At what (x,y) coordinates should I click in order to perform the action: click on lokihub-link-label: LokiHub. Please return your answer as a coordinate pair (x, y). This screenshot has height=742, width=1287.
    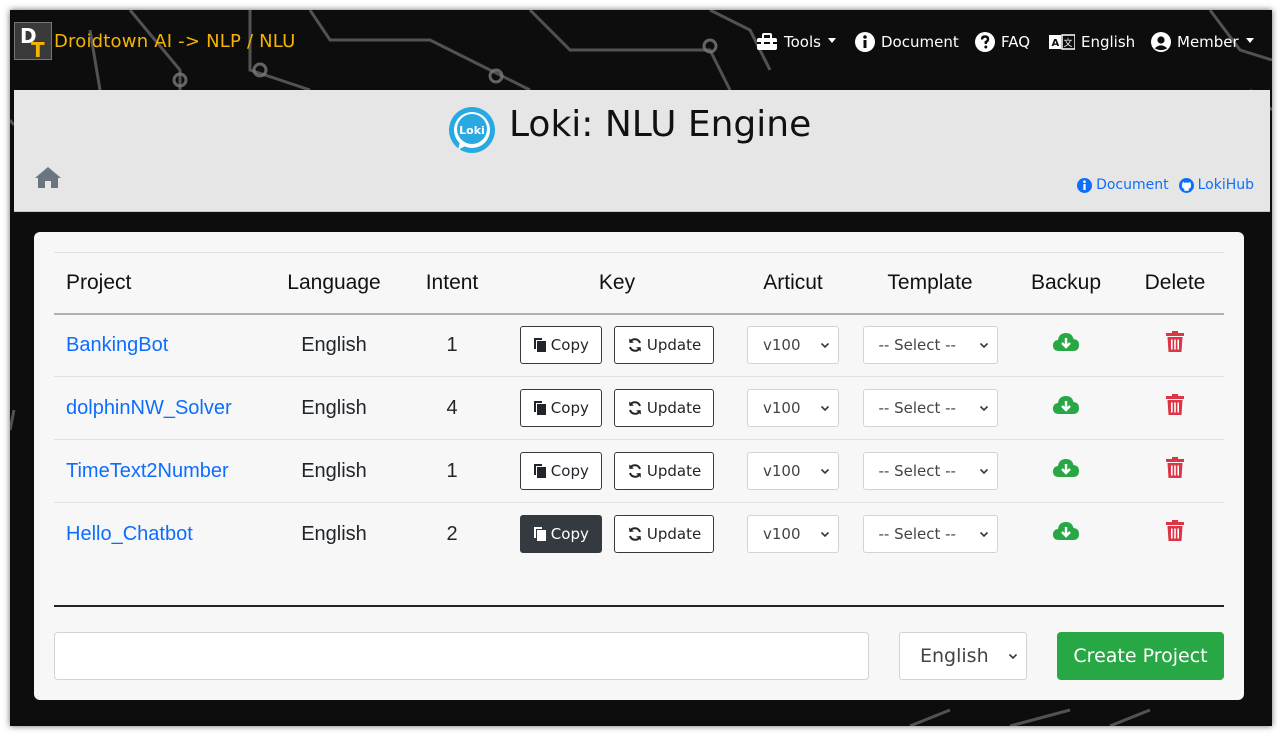
    Looking at the image, I should click on (1225, 185).